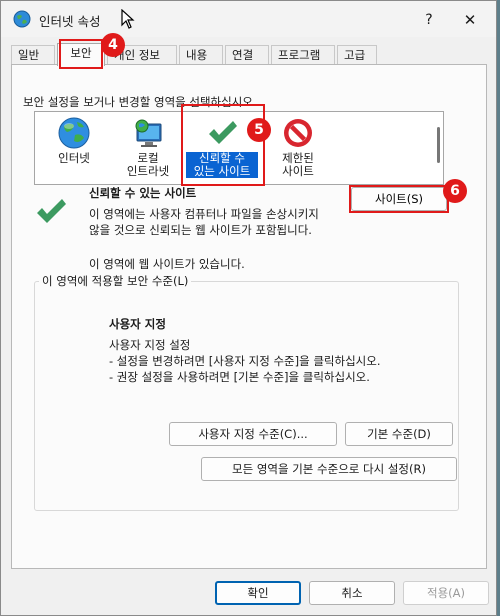  I want to click on selected-zone-note: 이 영역에 웹 사이트가 있습니다., so click(167, 264).